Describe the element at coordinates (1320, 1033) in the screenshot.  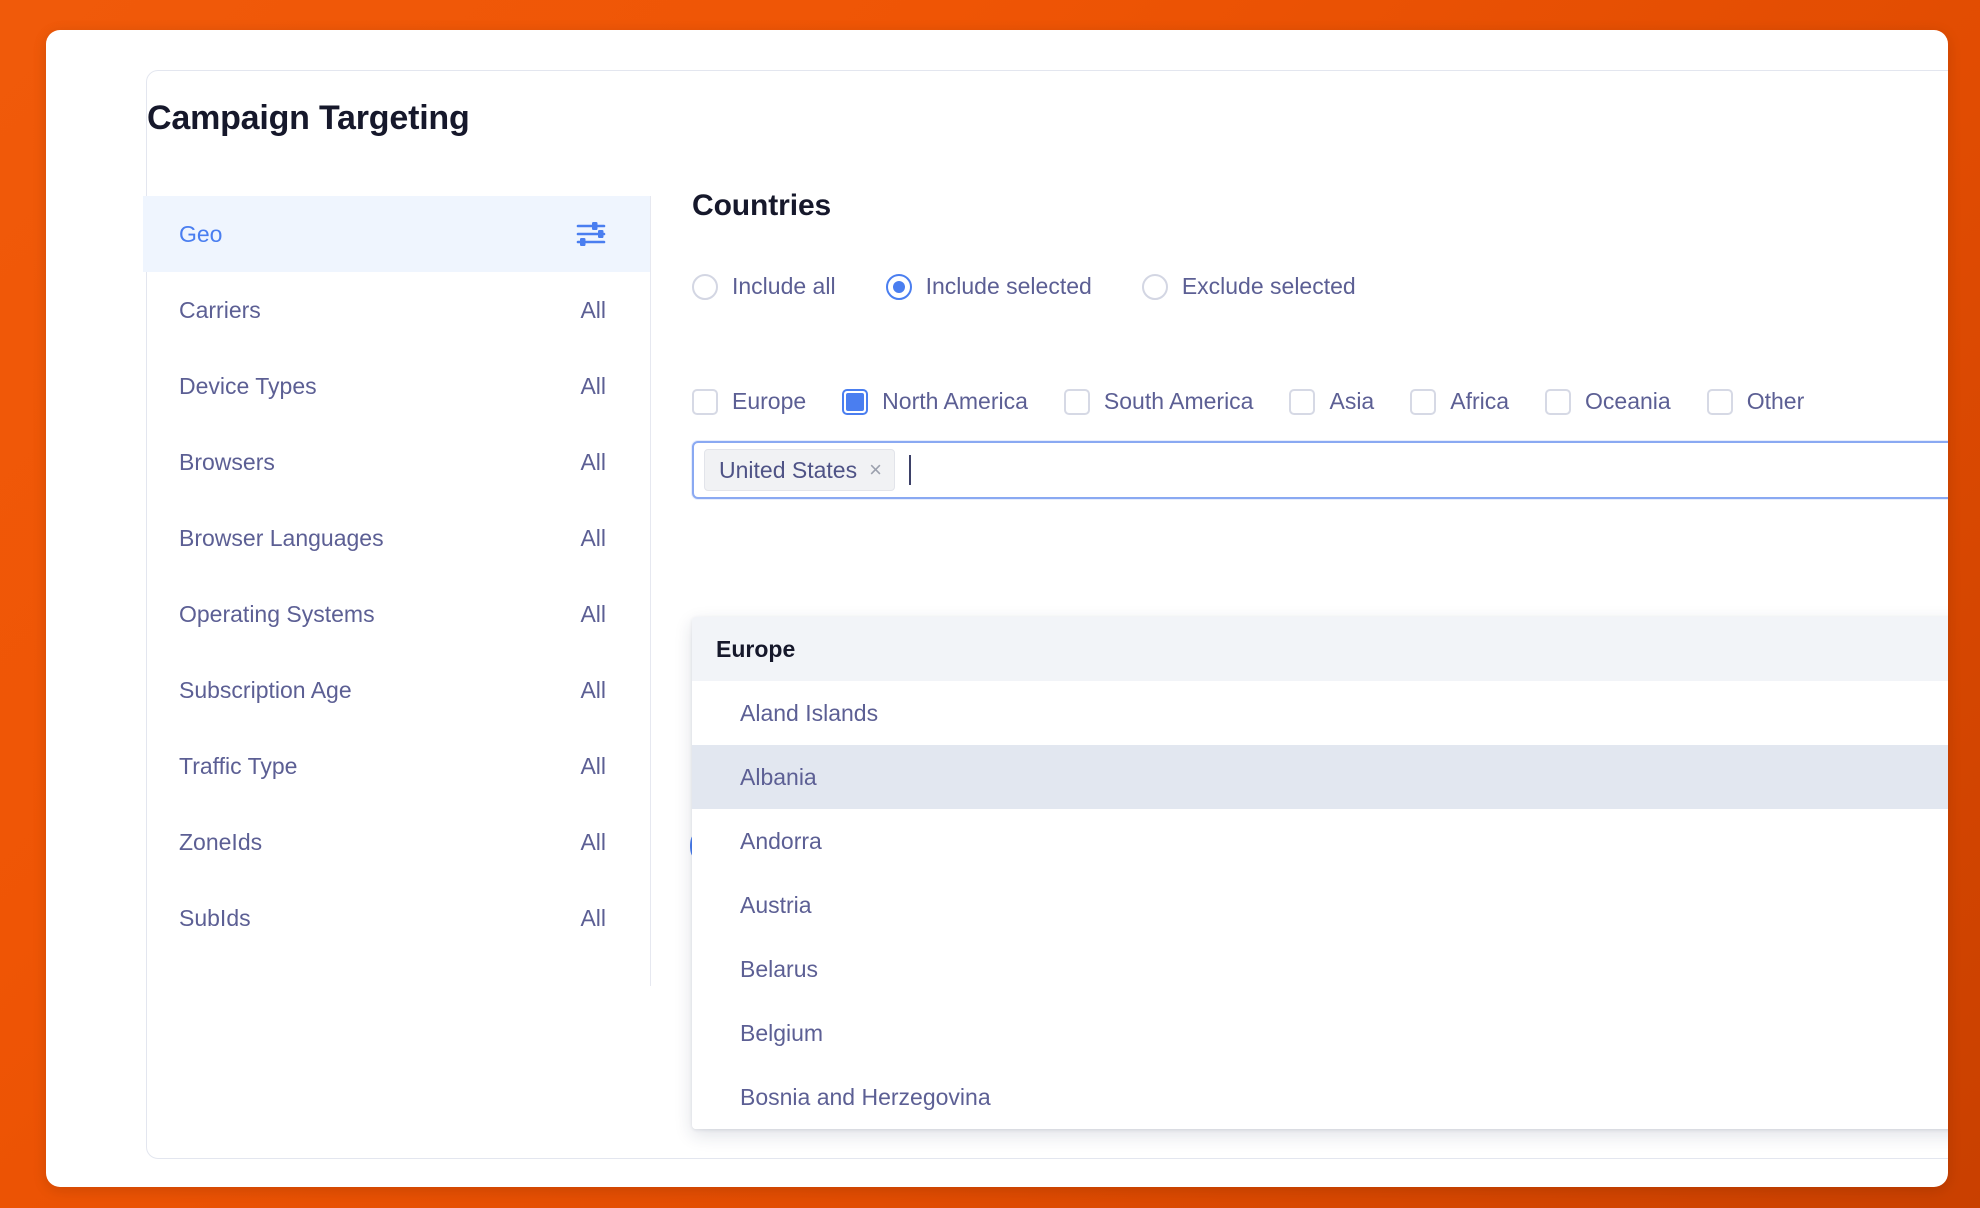
I see `dropdown-item: Belgium` at that location.